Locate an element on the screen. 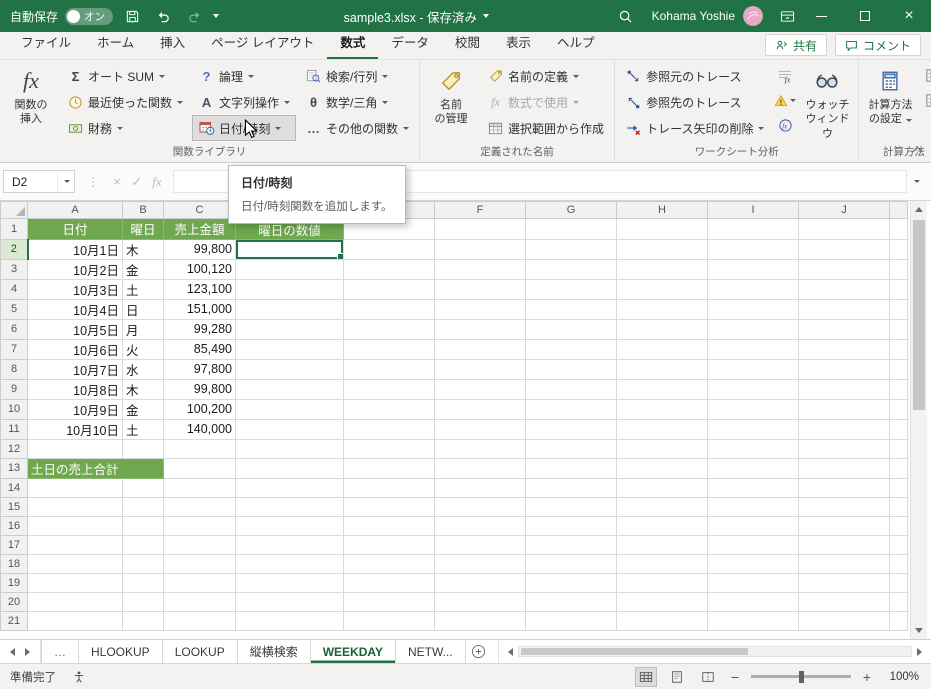 This screenshot has width=931, height=689. autosave-toggle: オン is located at coordinates (89, 16).